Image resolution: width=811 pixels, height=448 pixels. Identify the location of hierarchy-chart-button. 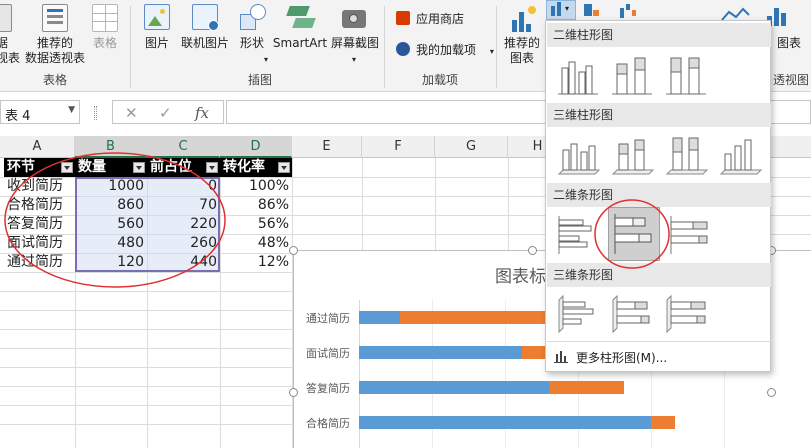
(597, 11).